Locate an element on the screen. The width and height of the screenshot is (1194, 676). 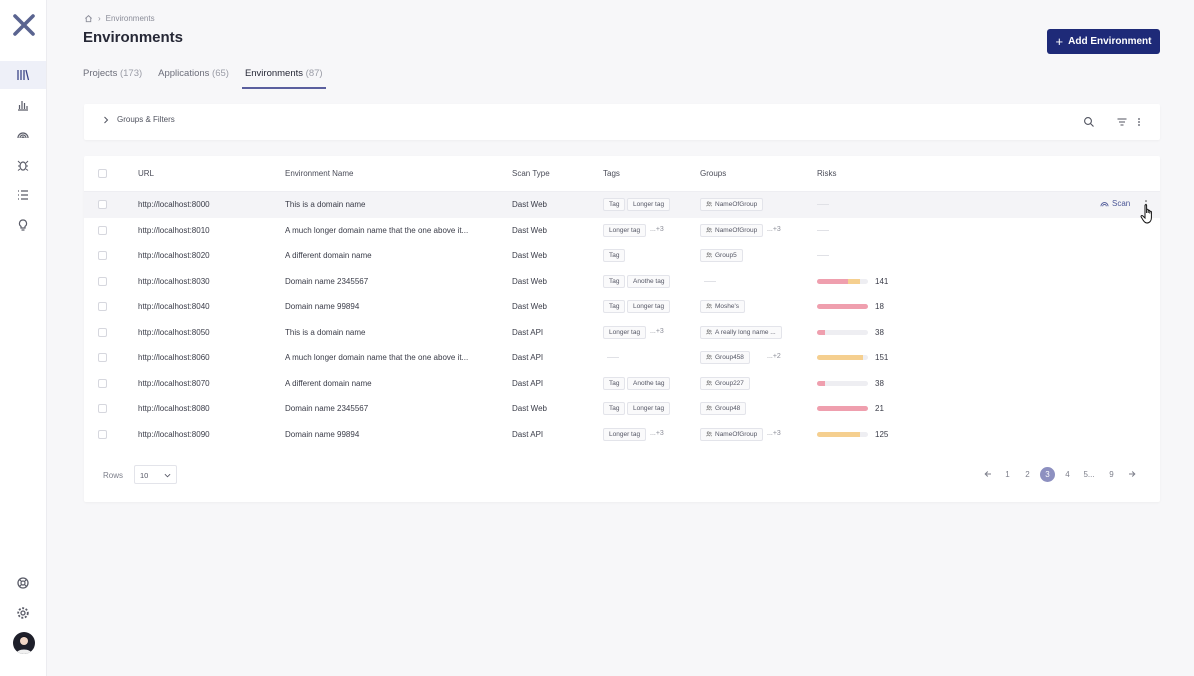
select-all-checkbox is located at coordinates (102, 173).